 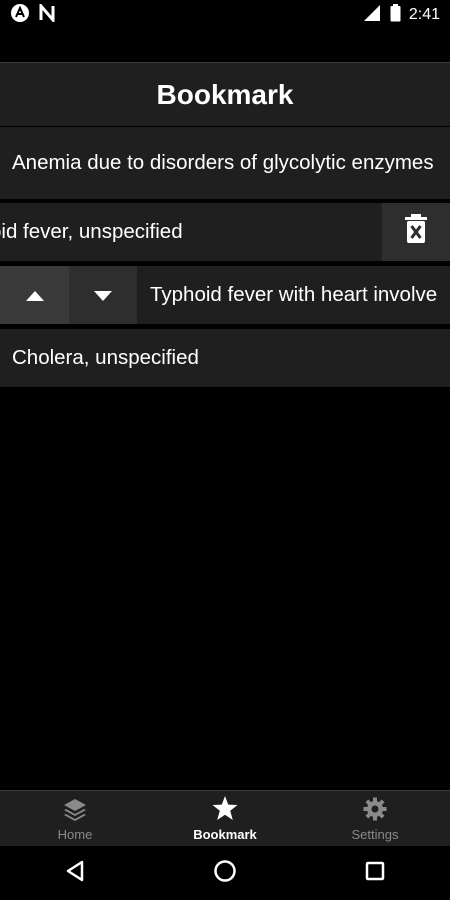 I want to click on bottom-tab-bar: Home Bookmark Settings, so click(x=225, y=818).